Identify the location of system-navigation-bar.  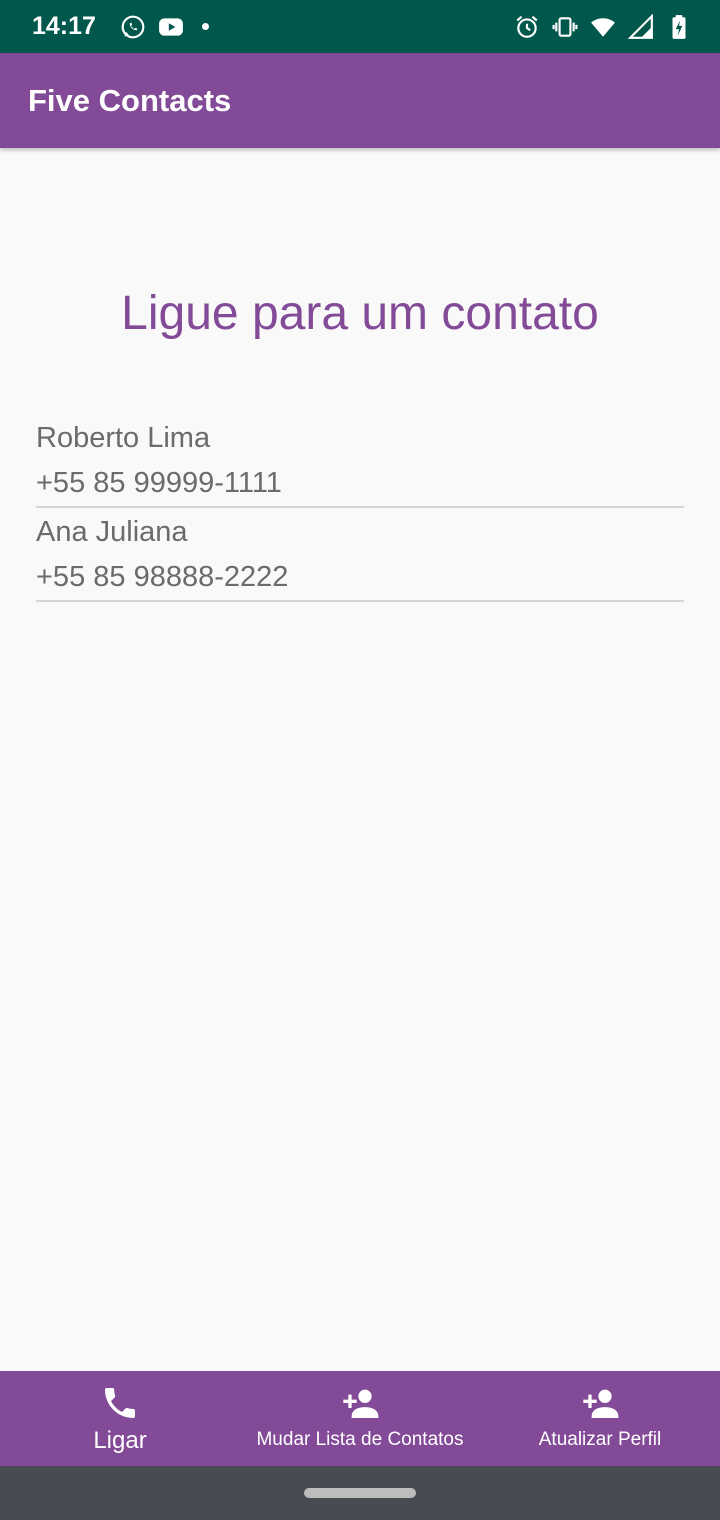
(360, 1493).